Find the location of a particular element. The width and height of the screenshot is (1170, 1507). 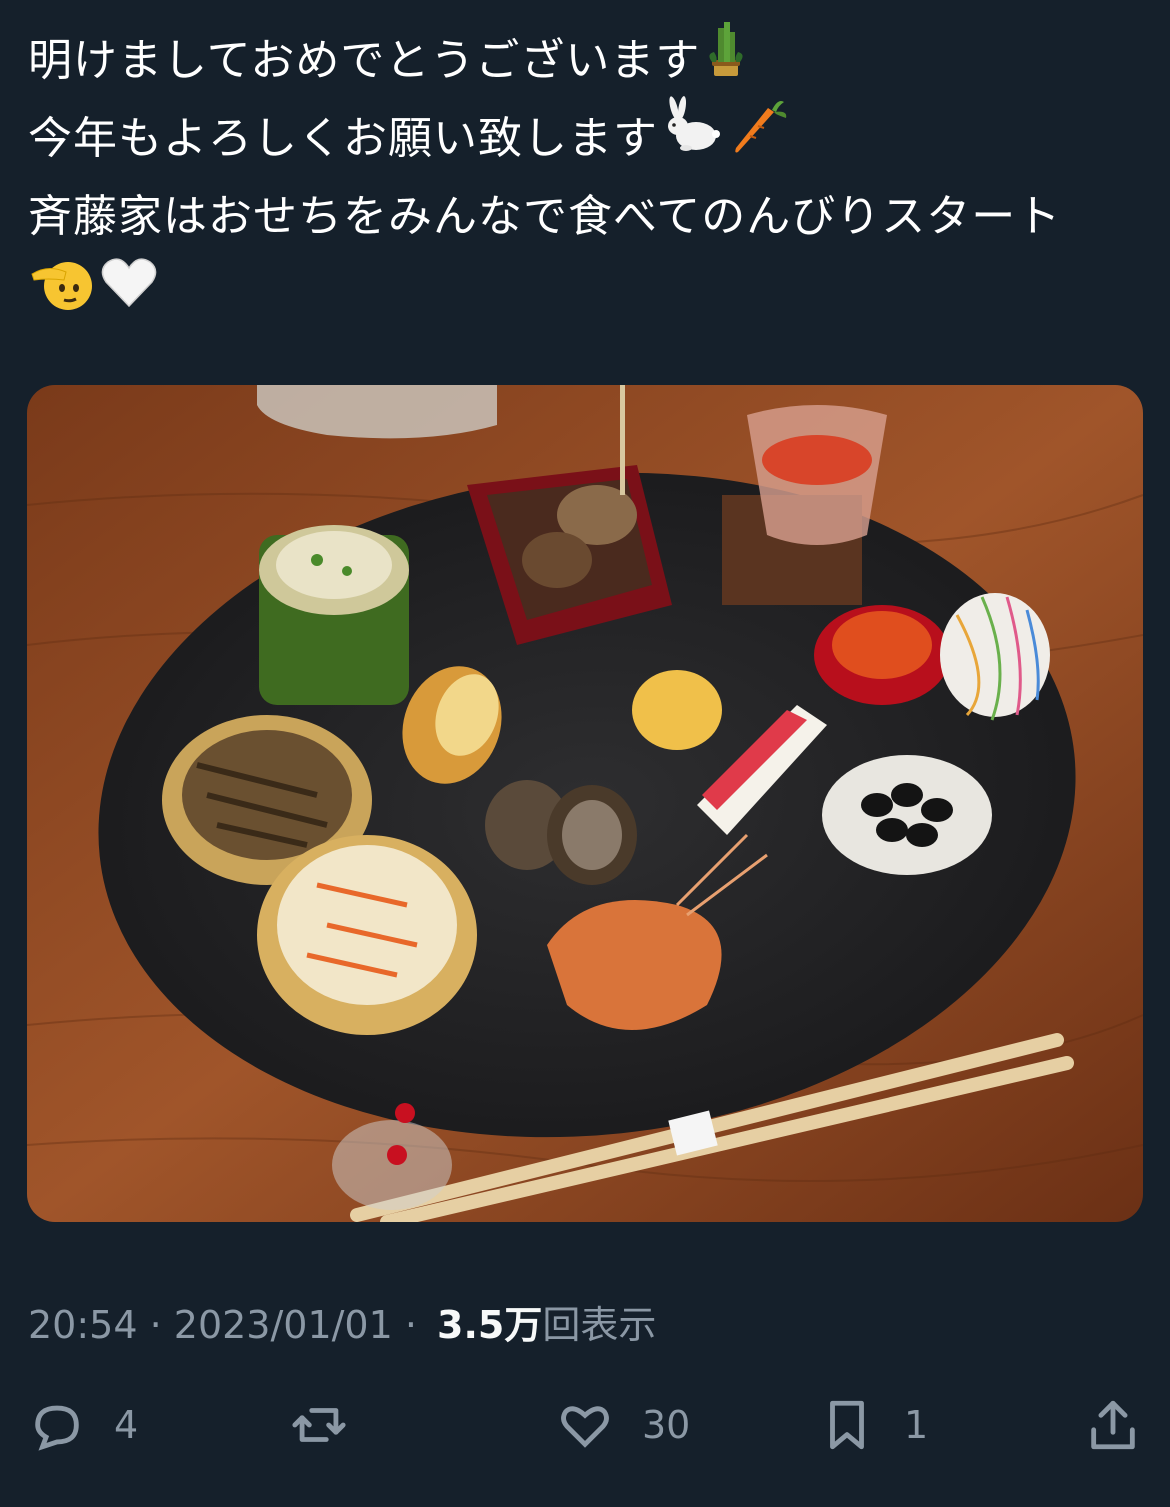

like-count: 30 is located at coordinates (666, 1425).